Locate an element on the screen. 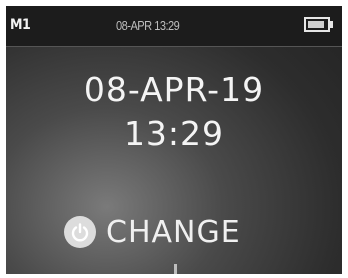  battery-tip is located at coordinates (331, 24).